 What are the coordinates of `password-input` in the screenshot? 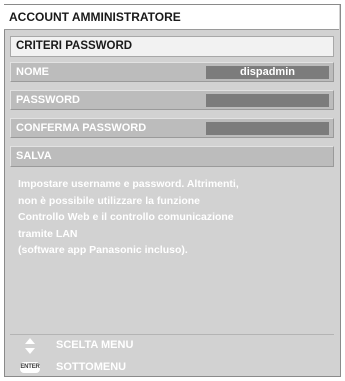 It's located at (267, 100).